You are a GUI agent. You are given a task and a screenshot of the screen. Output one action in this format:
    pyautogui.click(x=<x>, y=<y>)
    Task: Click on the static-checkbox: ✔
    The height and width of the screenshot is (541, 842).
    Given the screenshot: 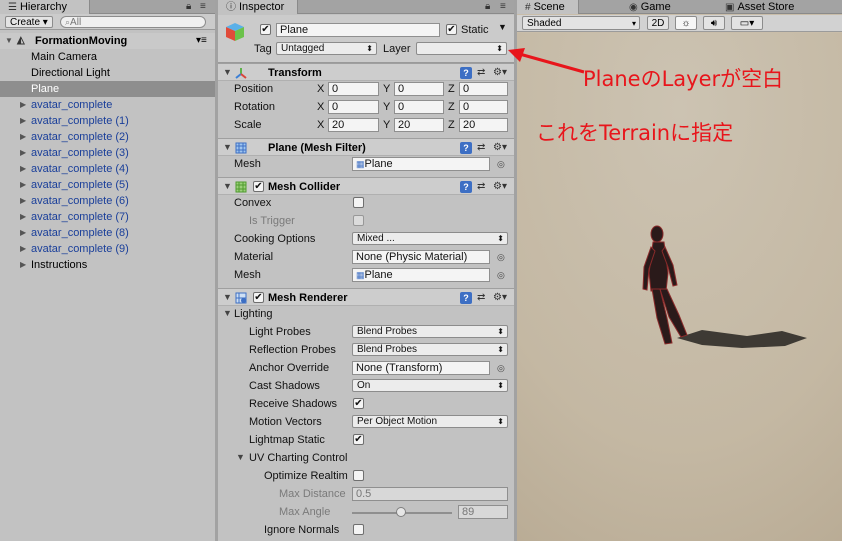 What is the action you would take?
    pyautogui.click(x=451, y=29)
    